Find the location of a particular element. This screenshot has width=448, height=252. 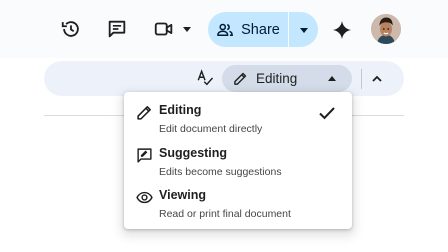

chevron-up-icon is located at coordinates (377, 78).